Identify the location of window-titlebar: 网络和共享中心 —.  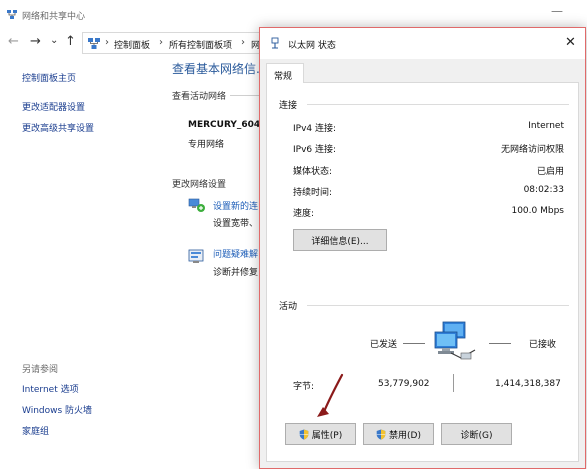
(293, 15).